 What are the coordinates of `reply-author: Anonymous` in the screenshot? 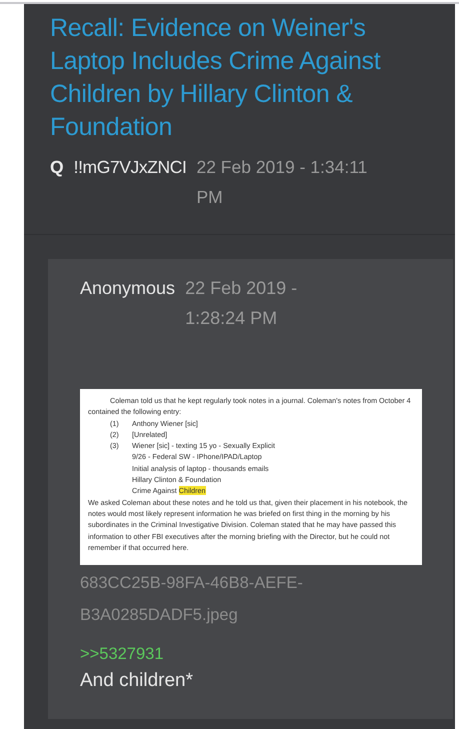 It's located at (128, 288).